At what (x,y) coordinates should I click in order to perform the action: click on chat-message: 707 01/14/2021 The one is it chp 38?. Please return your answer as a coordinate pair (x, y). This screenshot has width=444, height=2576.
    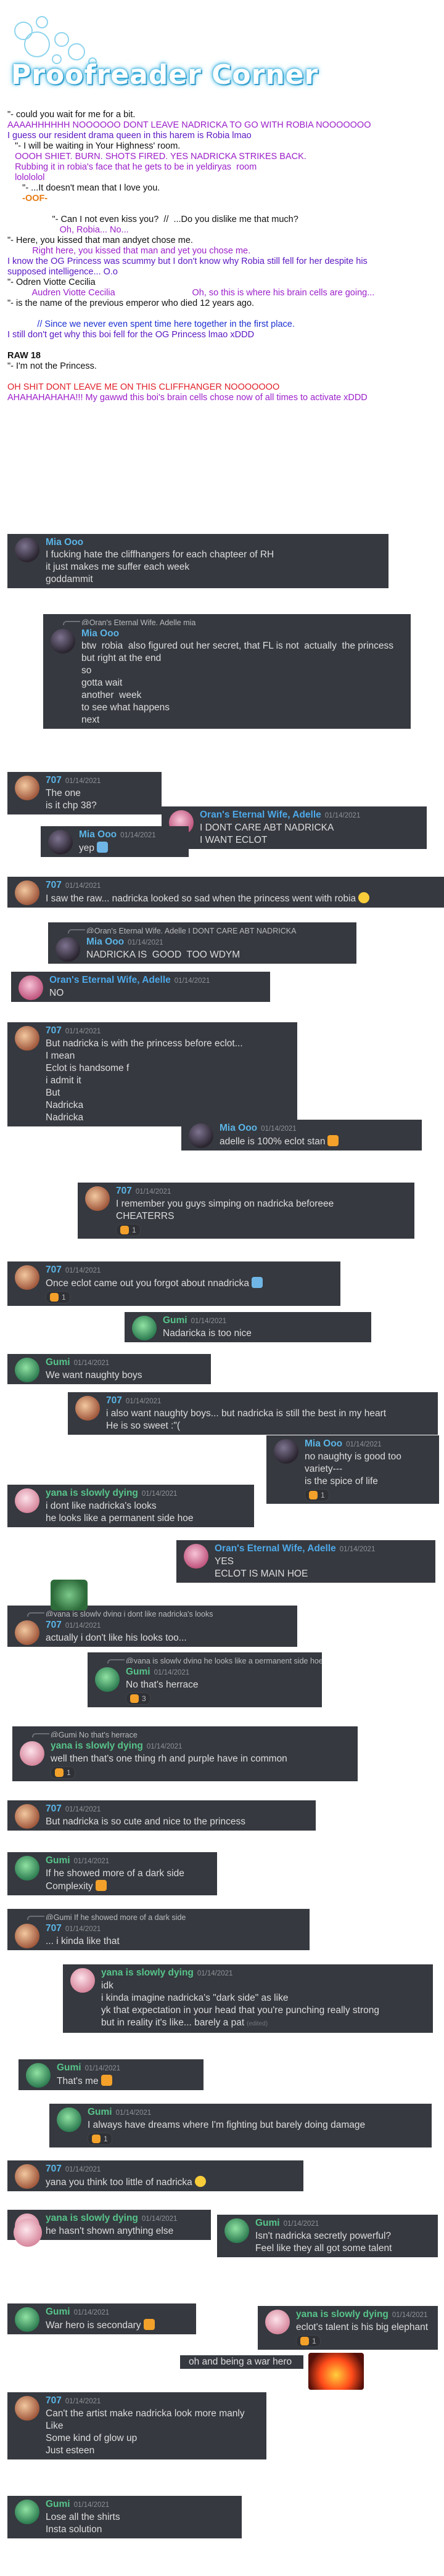
    Looking at the image, I should click on (84, 793).